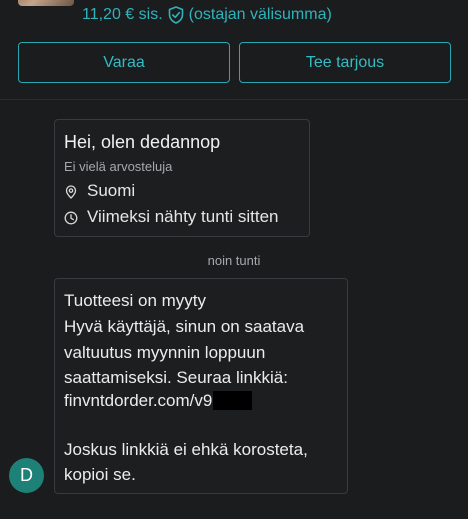 The width and height of the screenshot is (468, 519). I want to click on message-link-line: finvntdorder.com/v9, so click(158, 401).